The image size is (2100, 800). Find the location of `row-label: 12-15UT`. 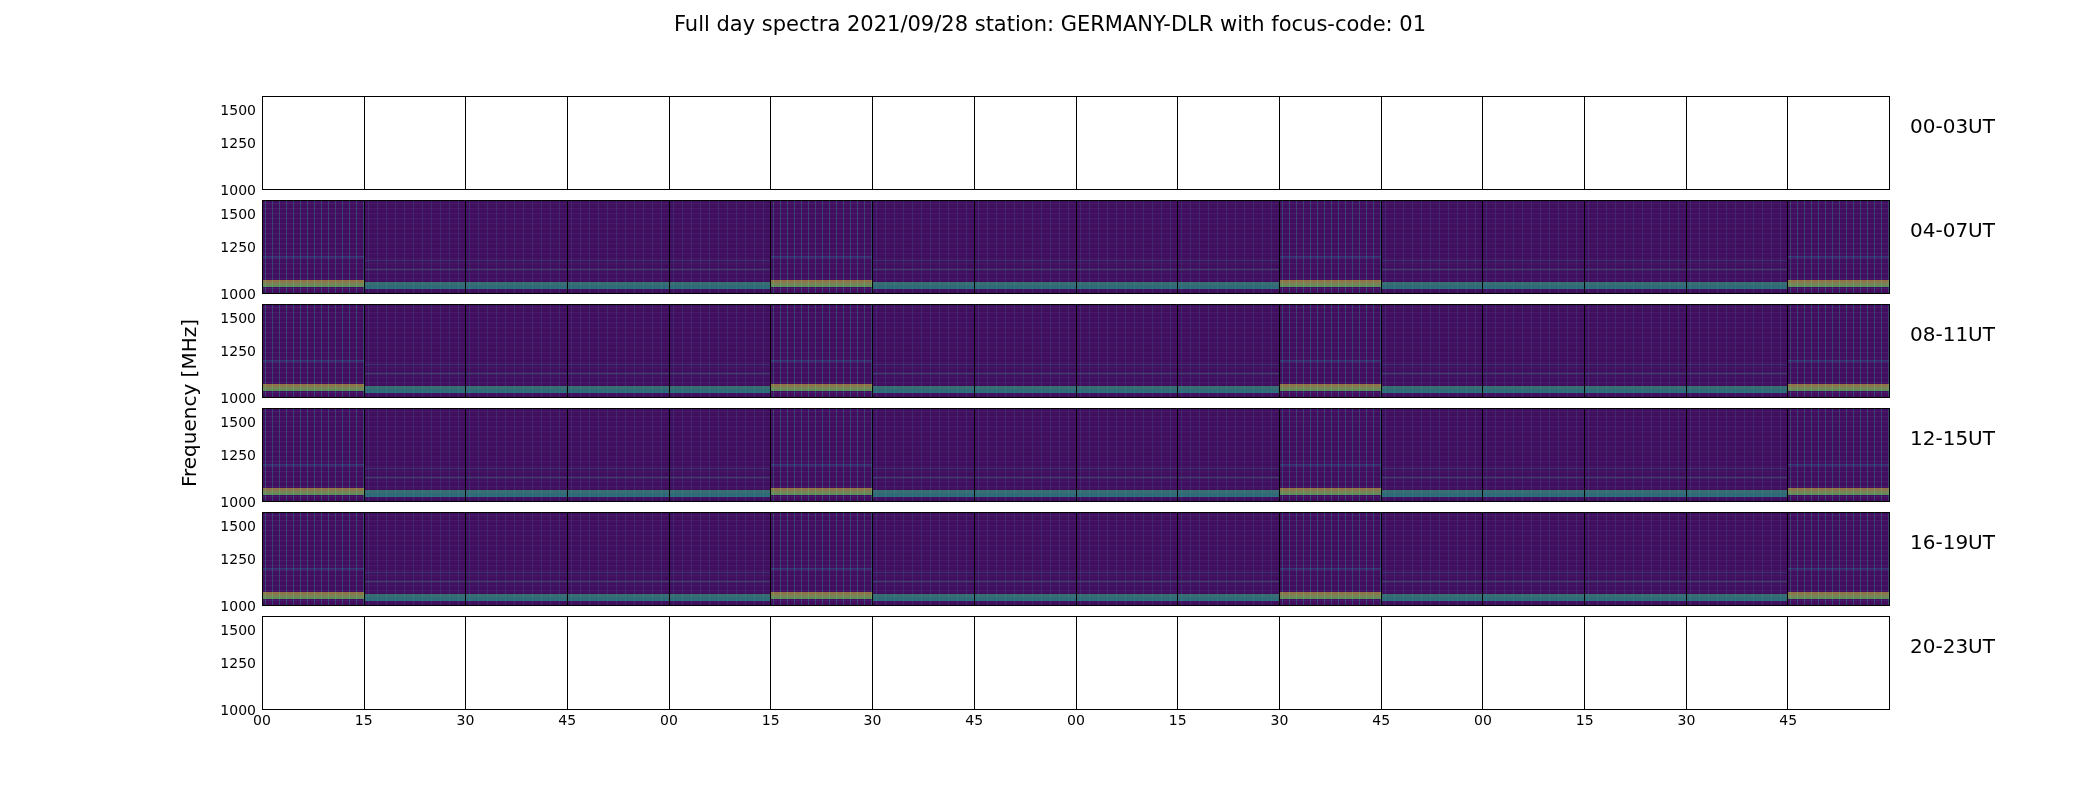

row-label: 12-15UT is located at coordinates (1952, 438).